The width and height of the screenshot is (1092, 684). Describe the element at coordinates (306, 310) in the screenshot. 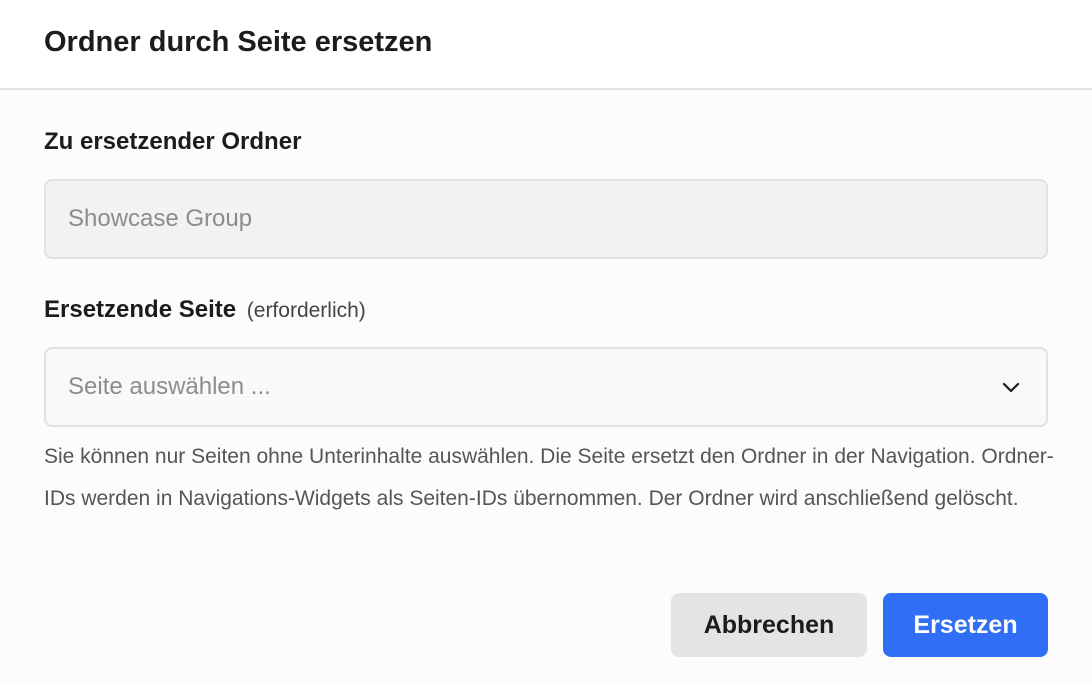

I see `required-hint: (erforderlich)` at that location.